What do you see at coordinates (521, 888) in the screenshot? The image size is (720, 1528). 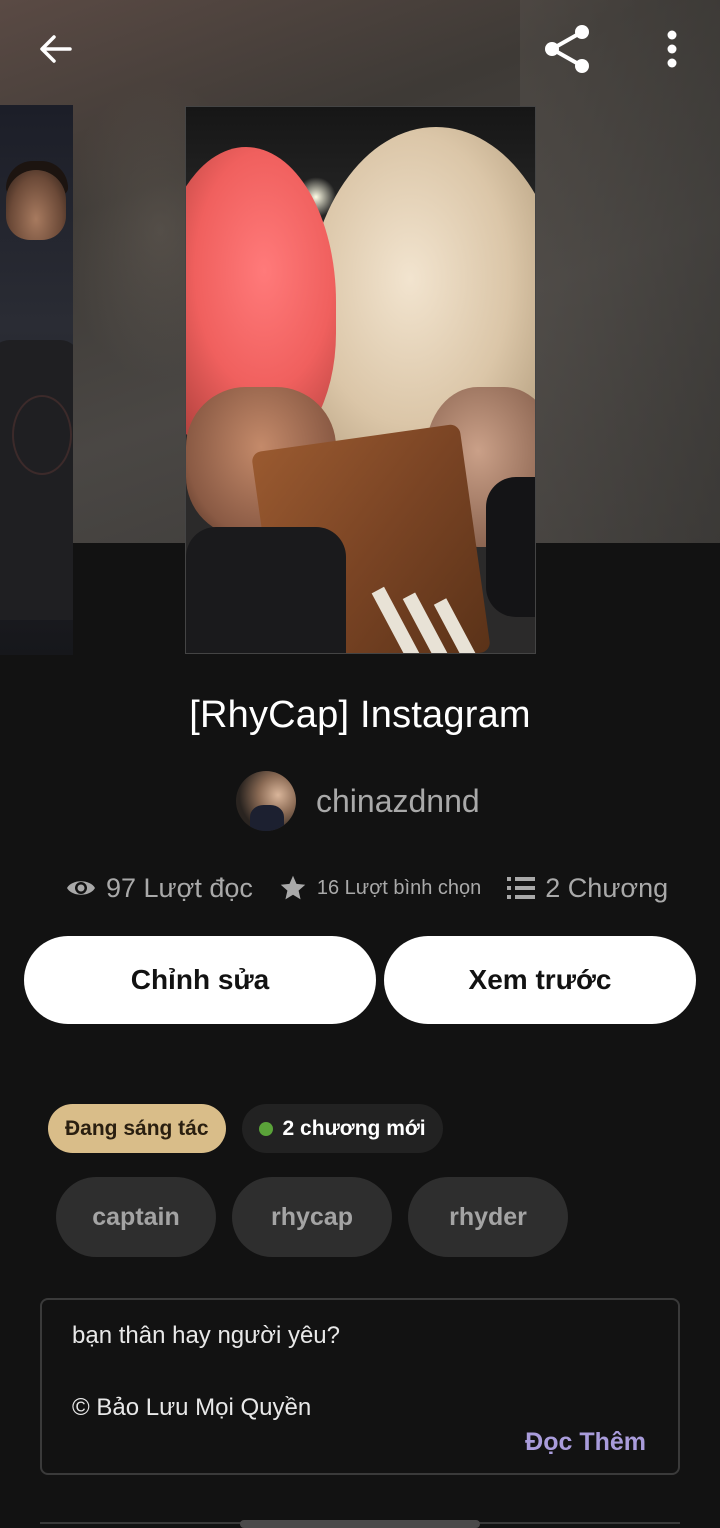 I see `list-icon` at bounding box center [521, 888].